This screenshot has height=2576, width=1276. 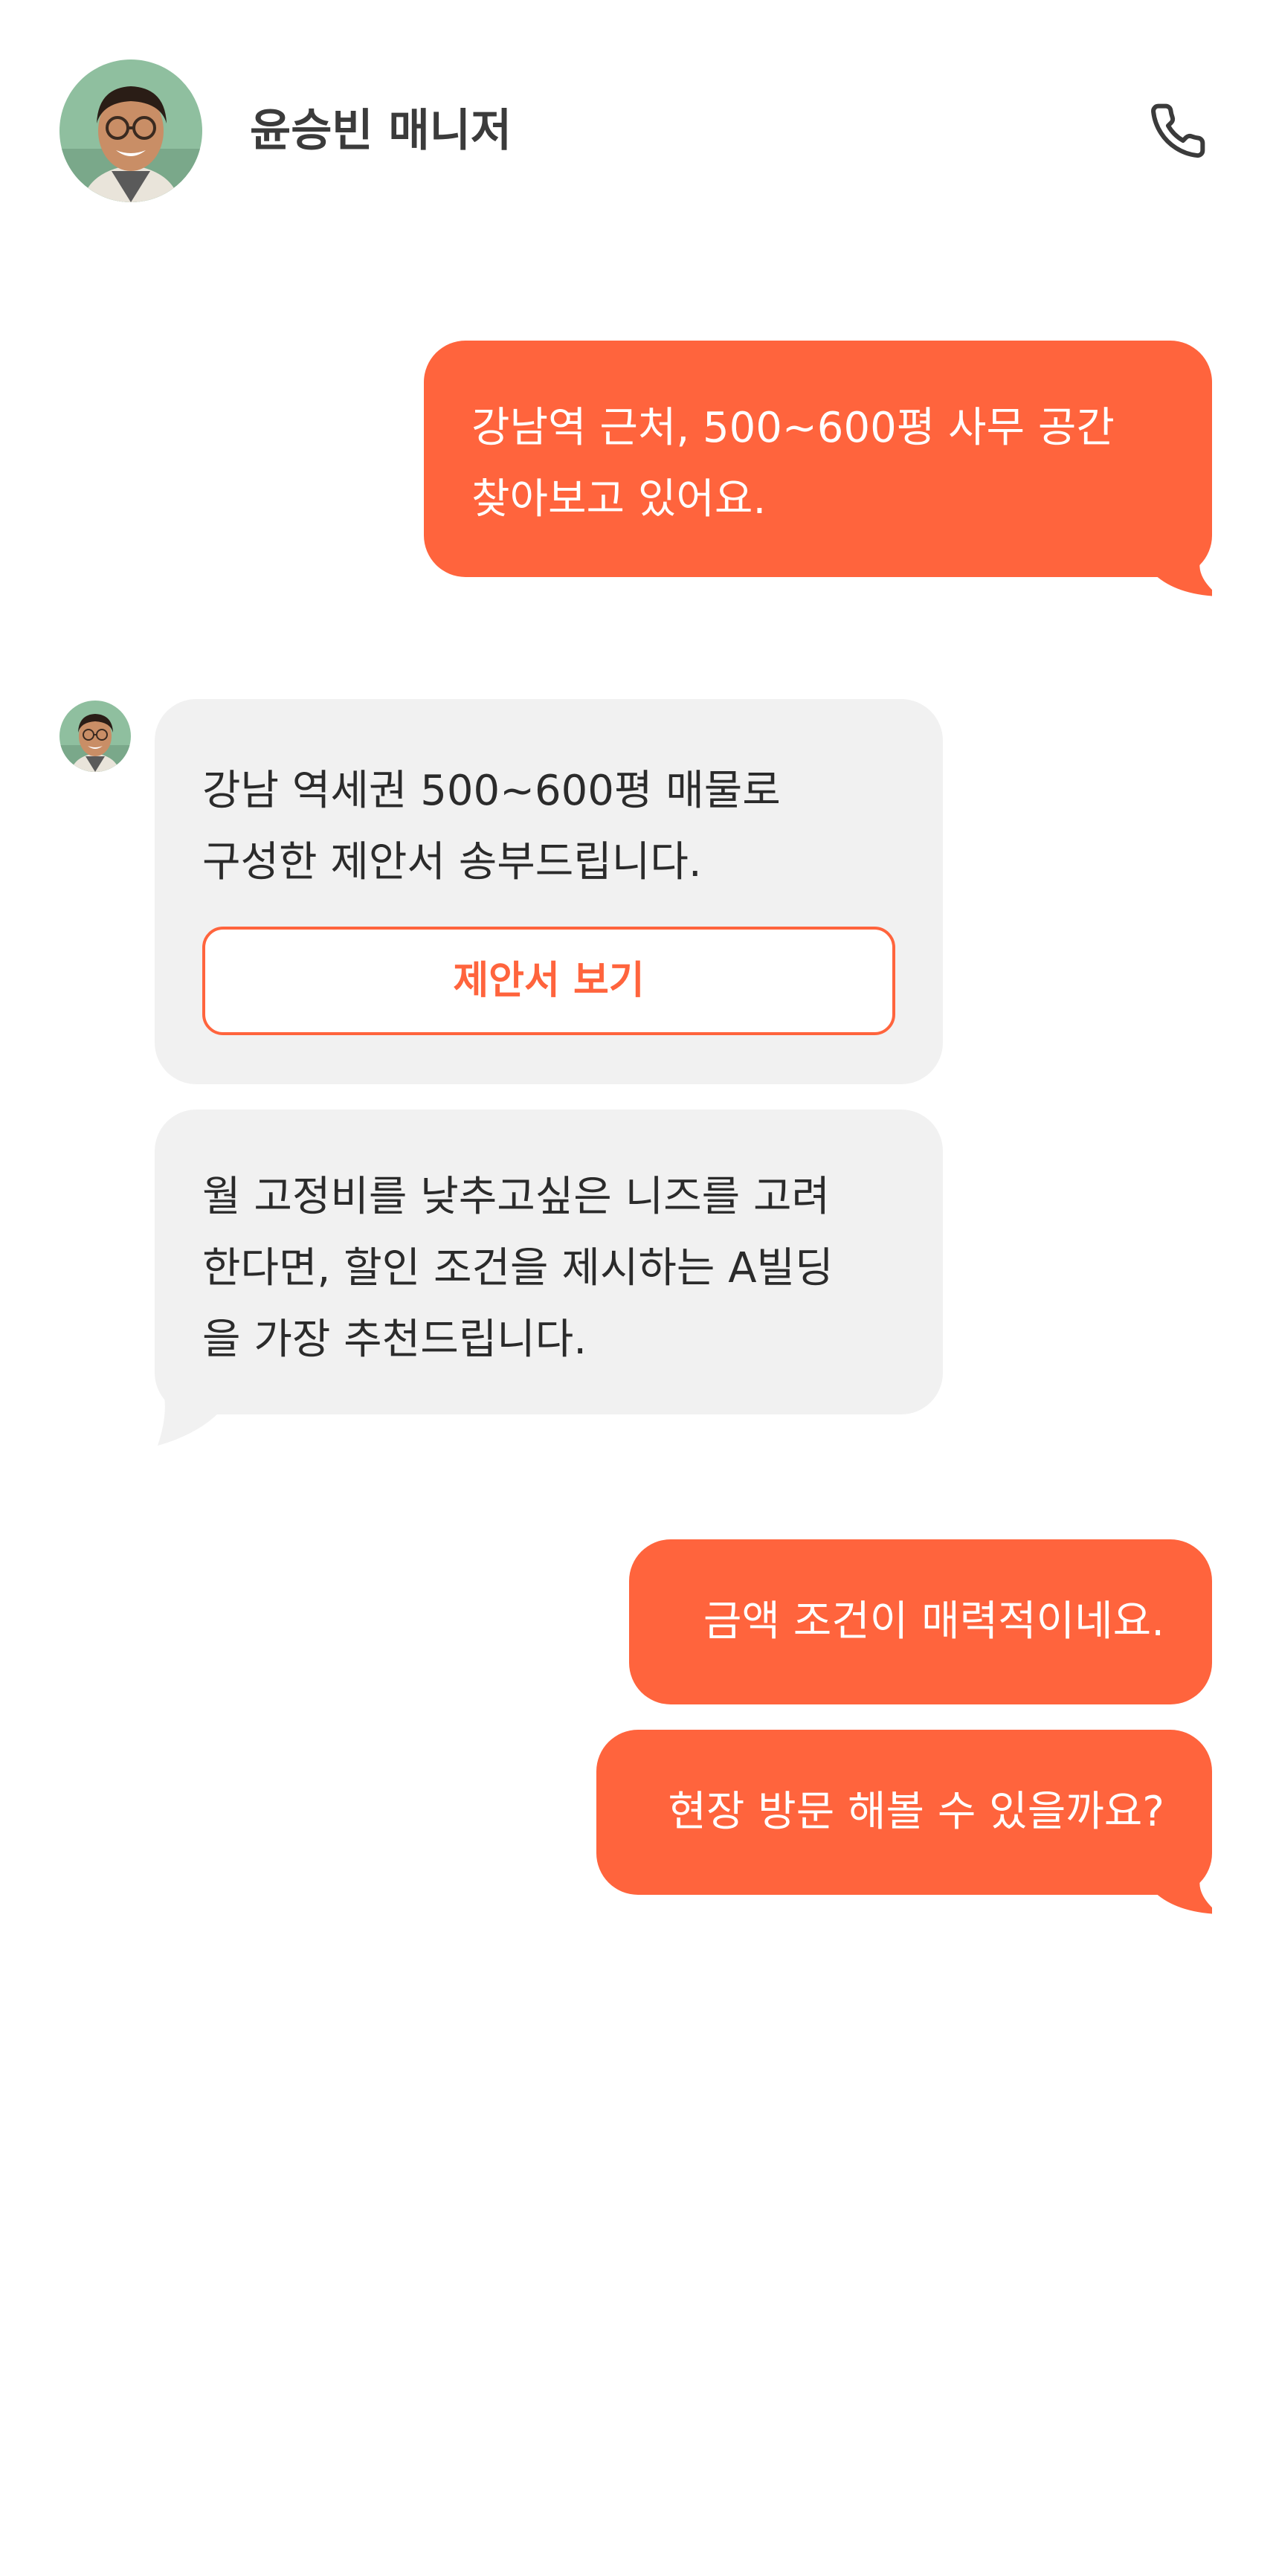 I want to click on manager-name: 윤승빈 매니저, so click(x=381, y=131).